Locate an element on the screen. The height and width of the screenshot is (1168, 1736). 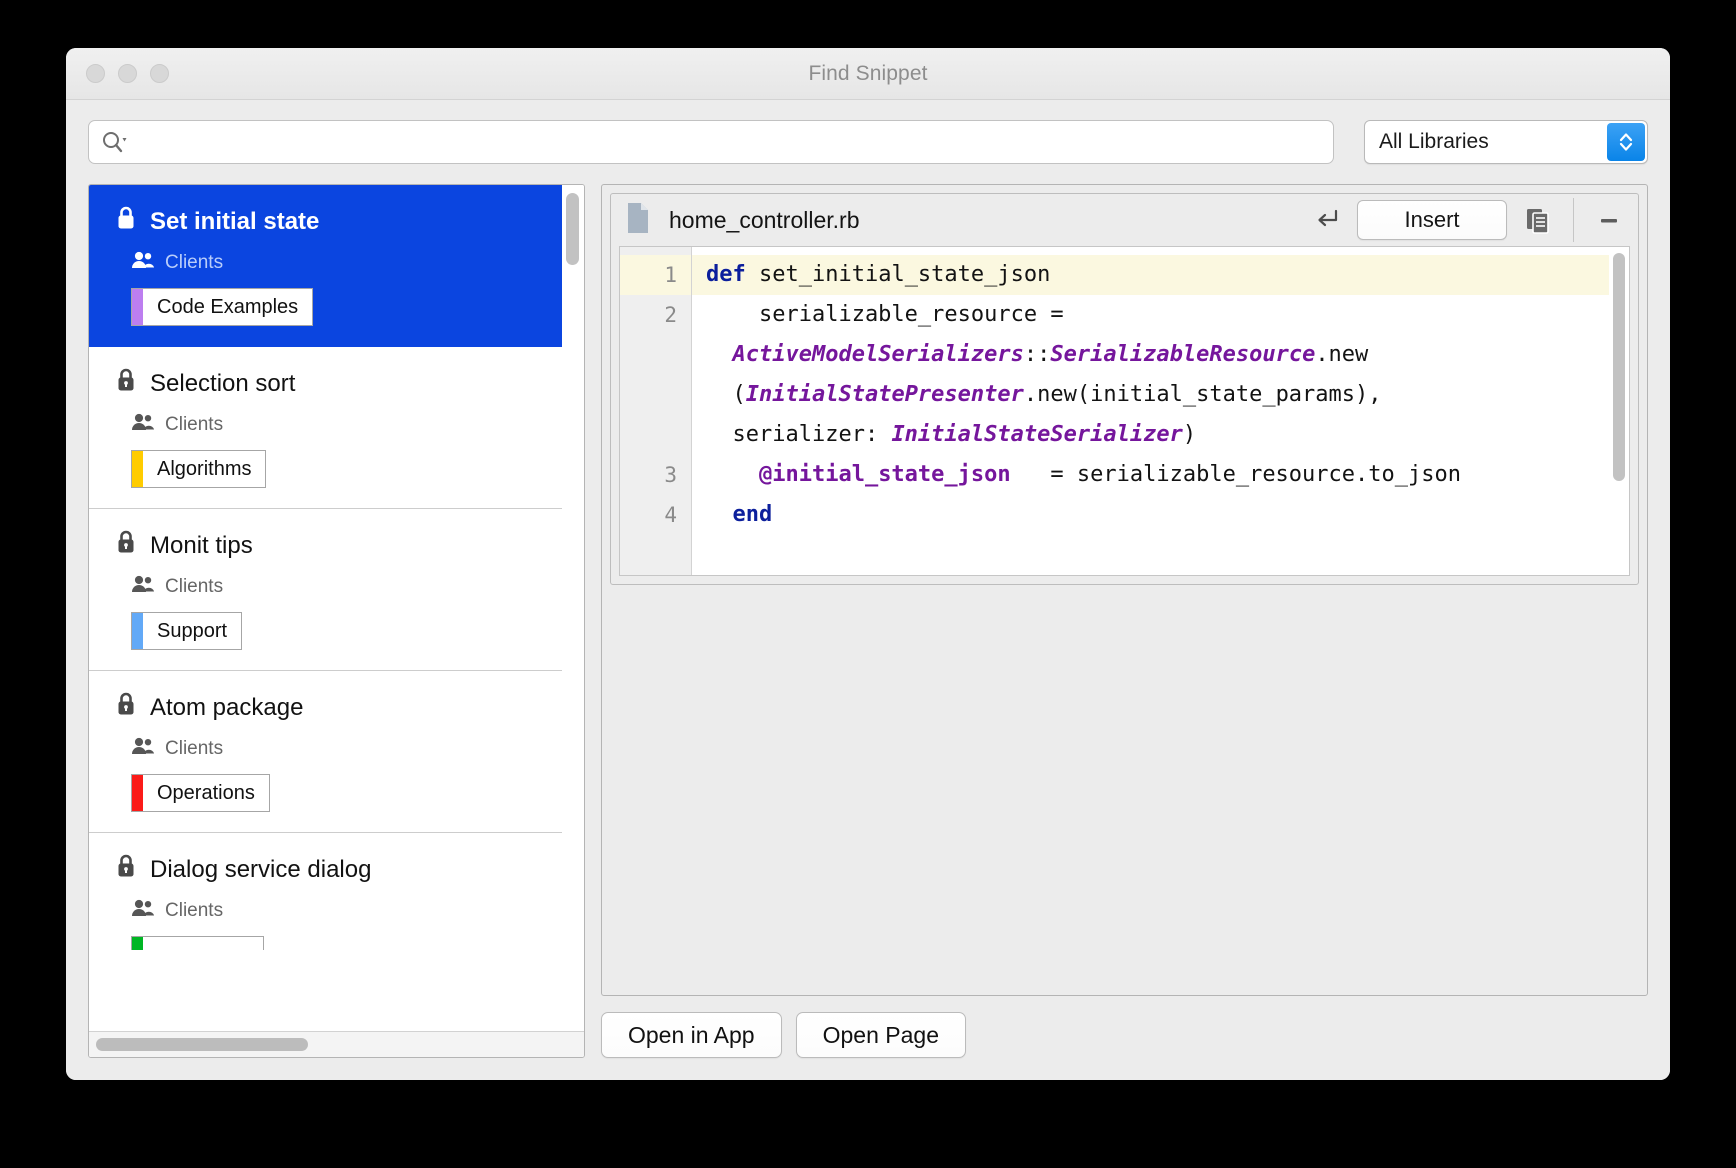
minimize-button is located at coordinates (127, 73).